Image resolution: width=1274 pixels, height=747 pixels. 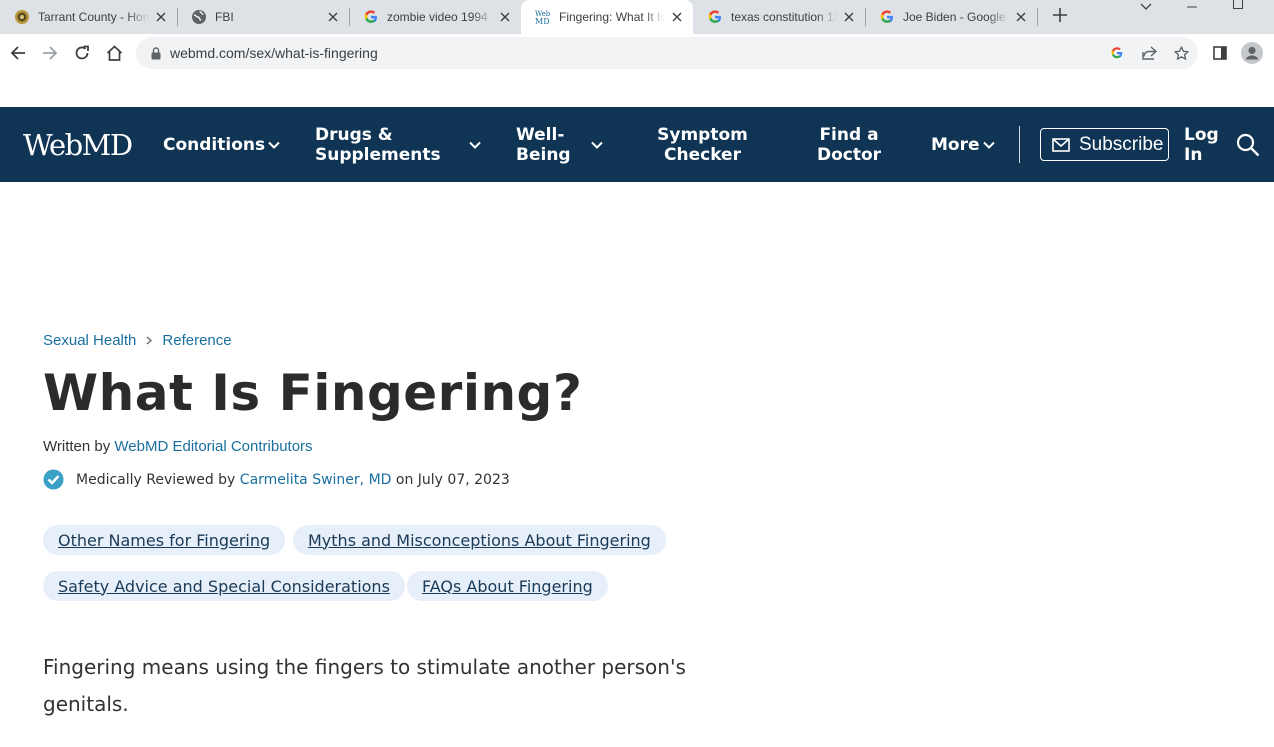 What do you see at coordinates (1061, 144) in the screenshot?
I see `mail-icon` at bounding box center [1061, 144].